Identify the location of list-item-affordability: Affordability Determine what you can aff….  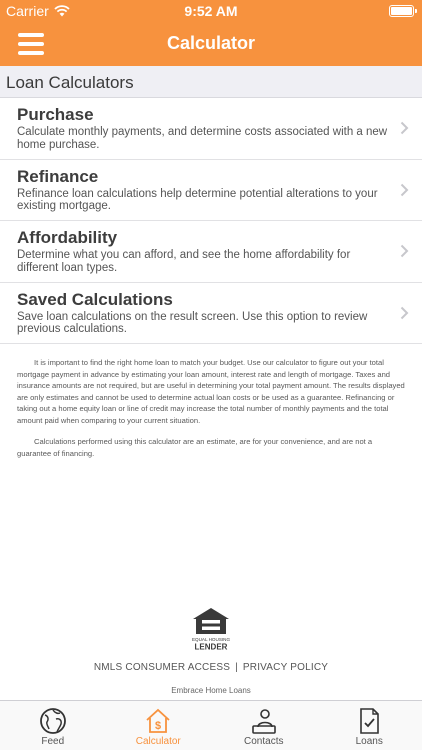
(211, 252).